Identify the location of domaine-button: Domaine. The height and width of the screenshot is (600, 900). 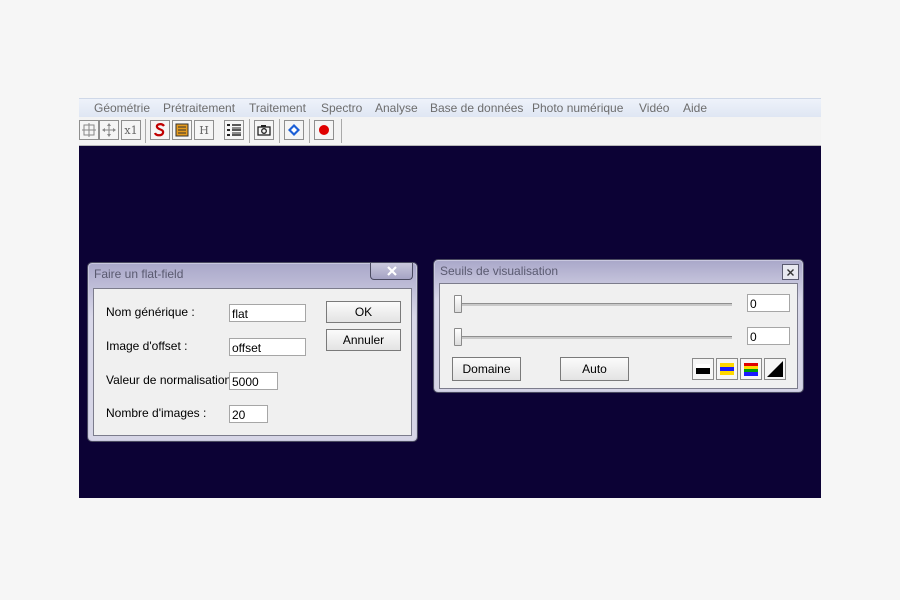
(486, 369).